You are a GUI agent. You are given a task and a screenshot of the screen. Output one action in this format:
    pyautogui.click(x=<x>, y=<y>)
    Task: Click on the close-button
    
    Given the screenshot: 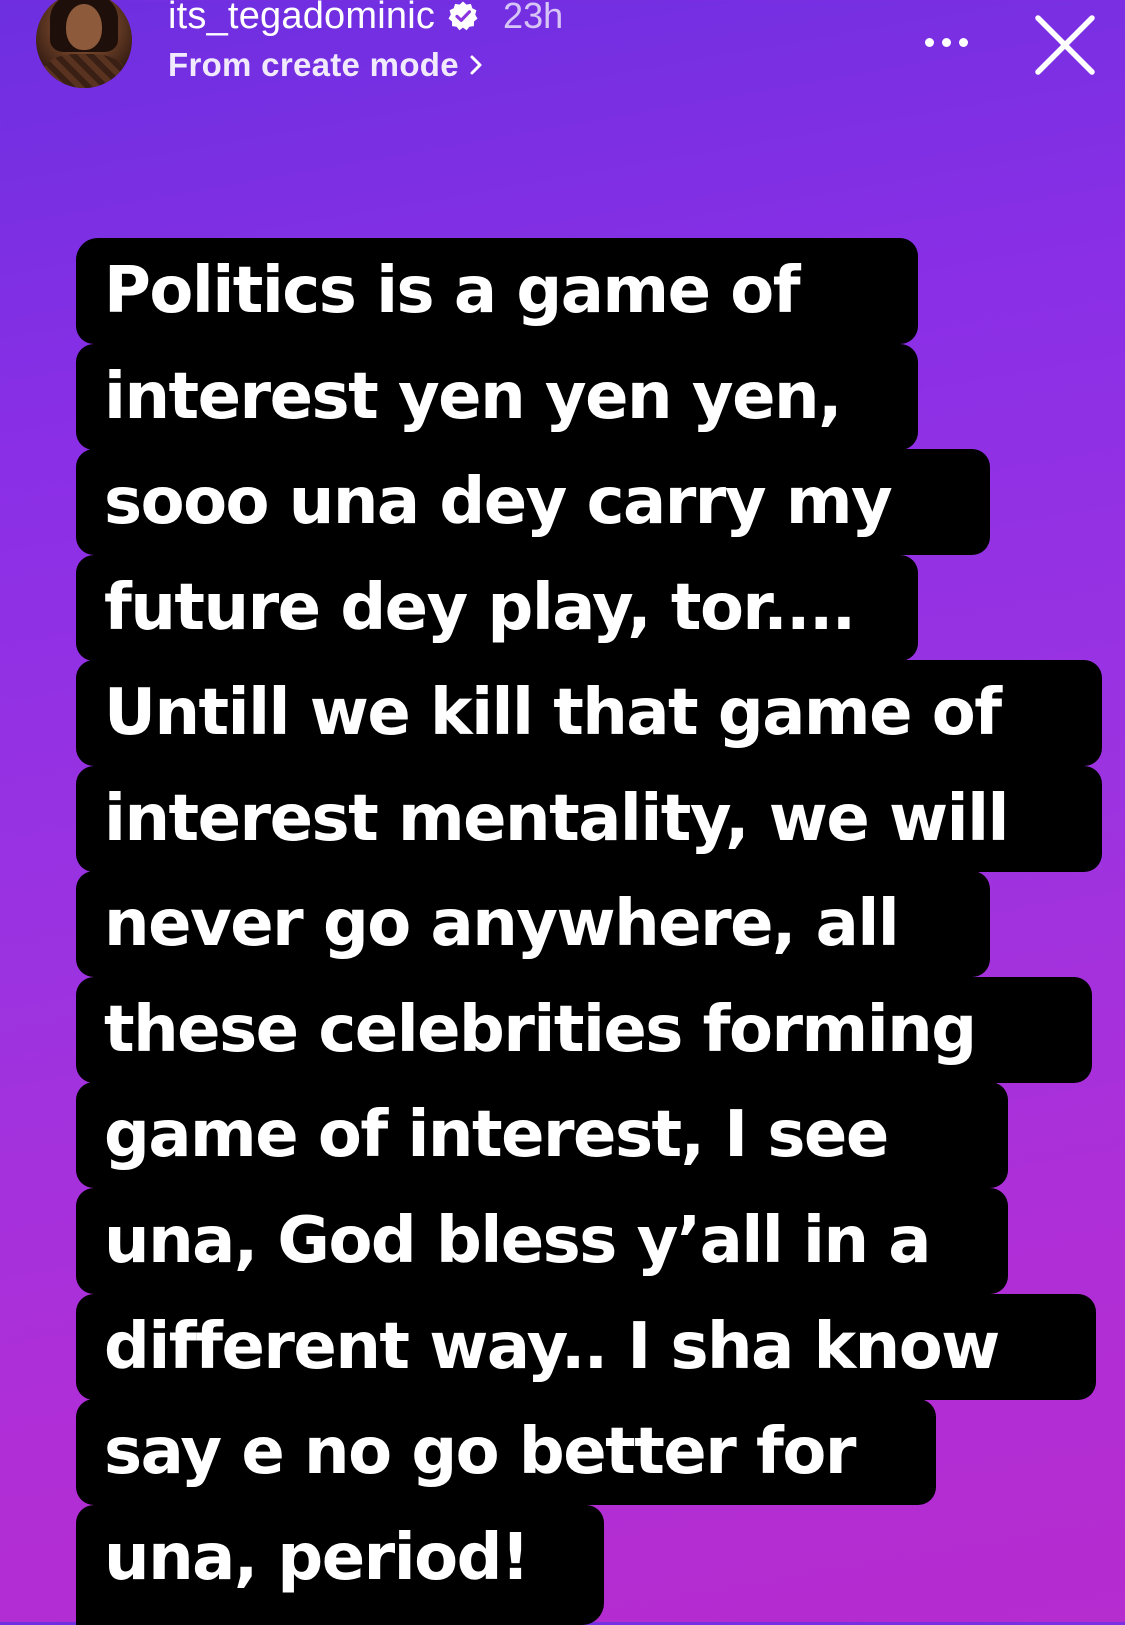 What is the action you would take?
    pyautogui.click(x=1065, y=45)
    